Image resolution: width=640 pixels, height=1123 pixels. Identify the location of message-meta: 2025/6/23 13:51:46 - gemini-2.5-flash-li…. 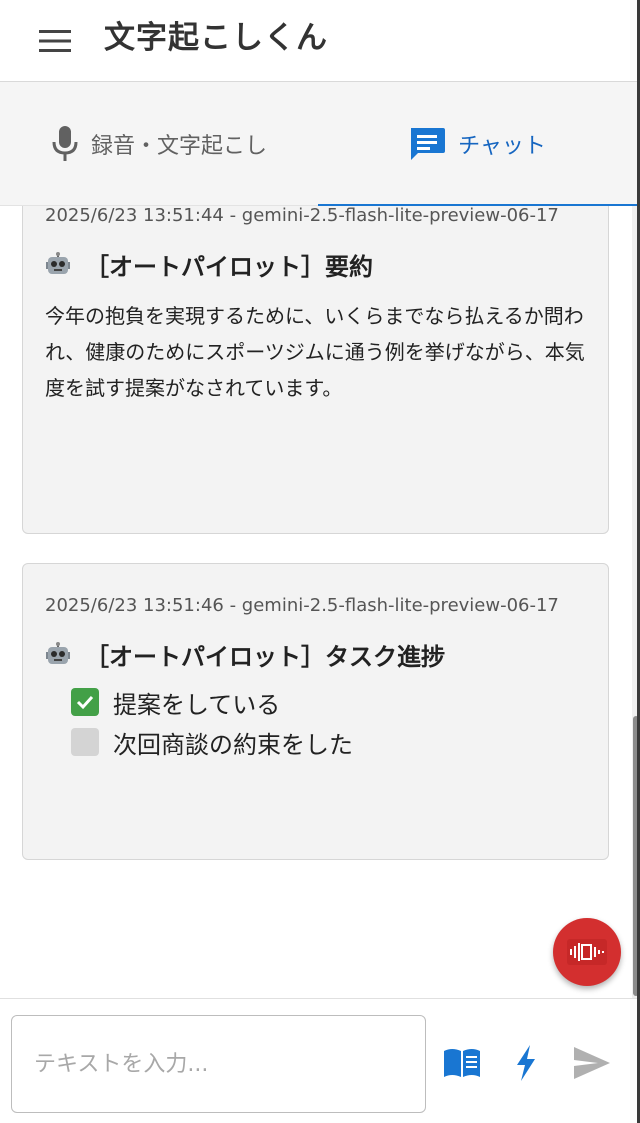
(302, 605).